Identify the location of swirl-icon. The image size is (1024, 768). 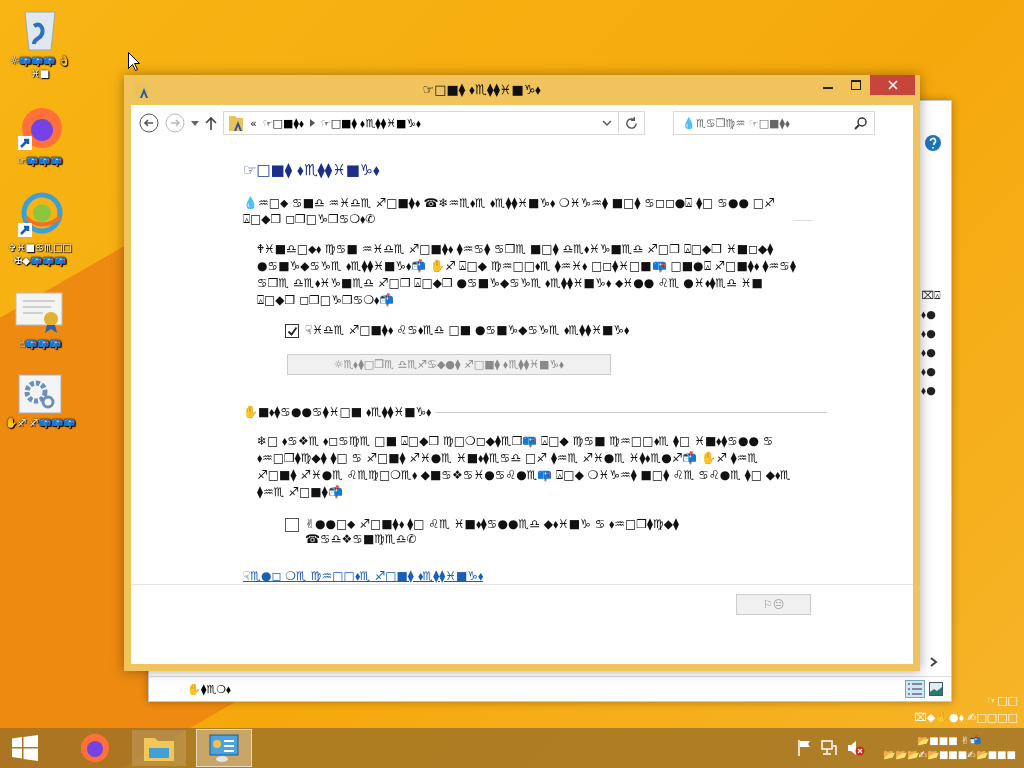
(40, 215).